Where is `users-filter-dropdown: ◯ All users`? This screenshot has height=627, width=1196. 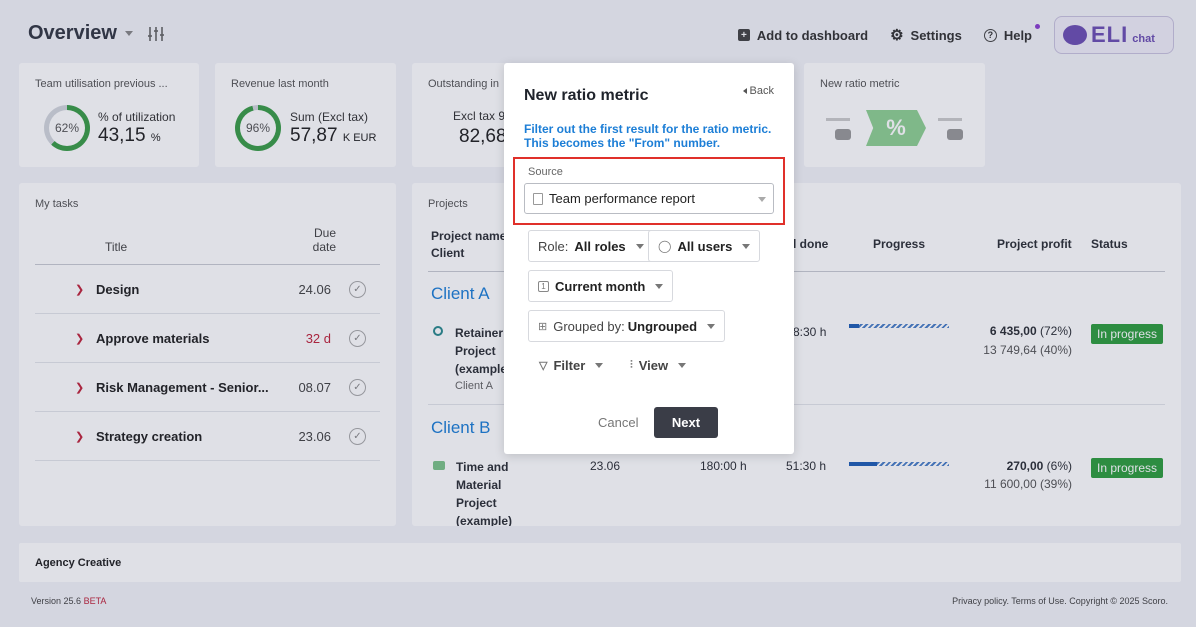
users-filter-dropdown: ◯ All users is located at coordinates (704, 246).